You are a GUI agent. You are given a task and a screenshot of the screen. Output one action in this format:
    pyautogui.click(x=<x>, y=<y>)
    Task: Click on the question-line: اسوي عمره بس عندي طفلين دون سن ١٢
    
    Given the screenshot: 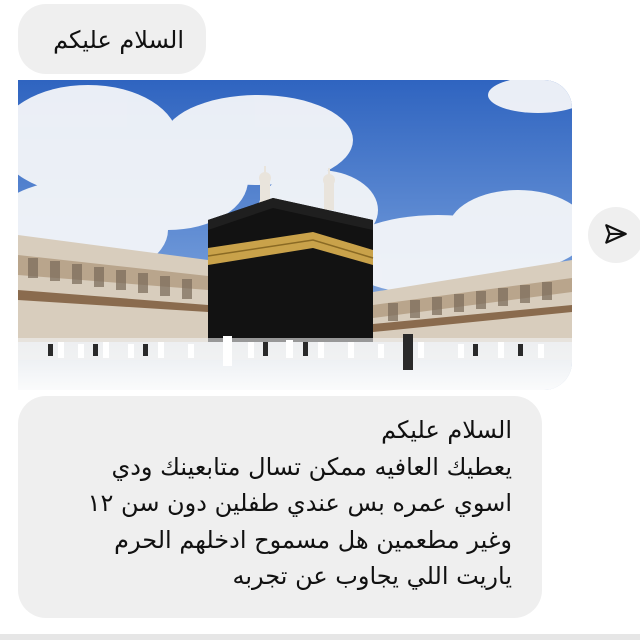 What is the action you would take?
    pyautogui.click(x=299, y=503)
    